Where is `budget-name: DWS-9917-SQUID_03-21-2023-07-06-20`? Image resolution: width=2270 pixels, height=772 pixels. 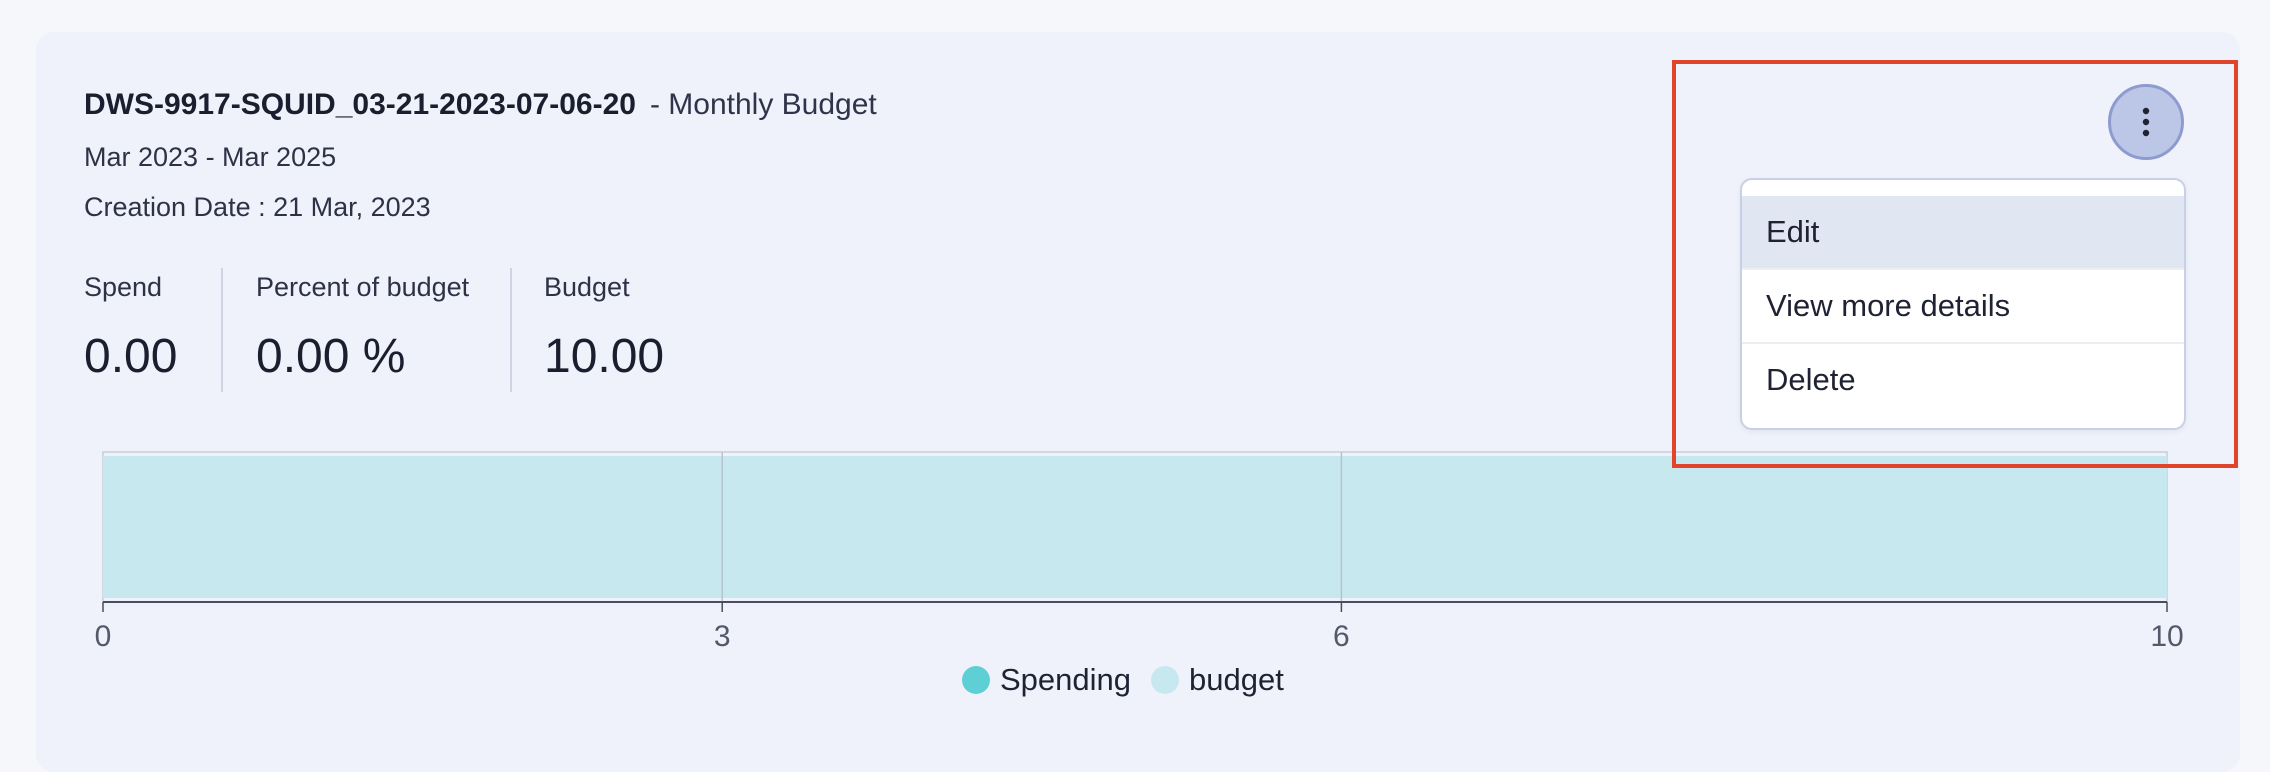 budget-name: DWS-9917-SQUID_03-21-2023-07-06-20 is located at coordinates (360, 104).